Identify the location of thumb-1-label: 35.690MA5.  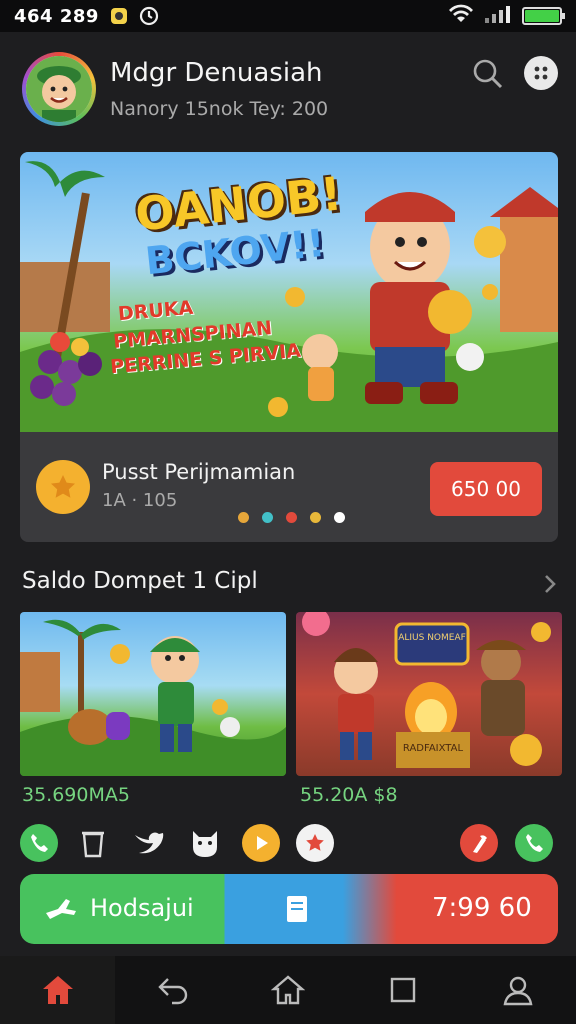
(76, 795).